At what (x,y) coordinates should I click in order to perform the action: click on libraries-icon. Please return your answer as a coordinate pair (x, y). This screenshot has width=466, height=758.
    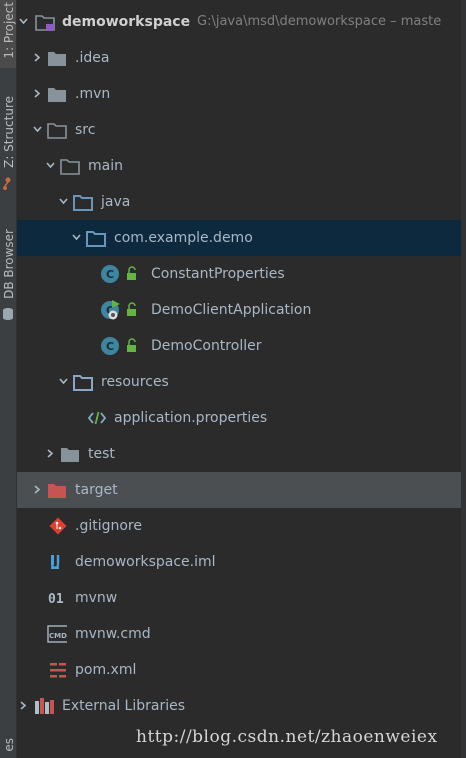
    Looking at the image, I should click on (44, 706).